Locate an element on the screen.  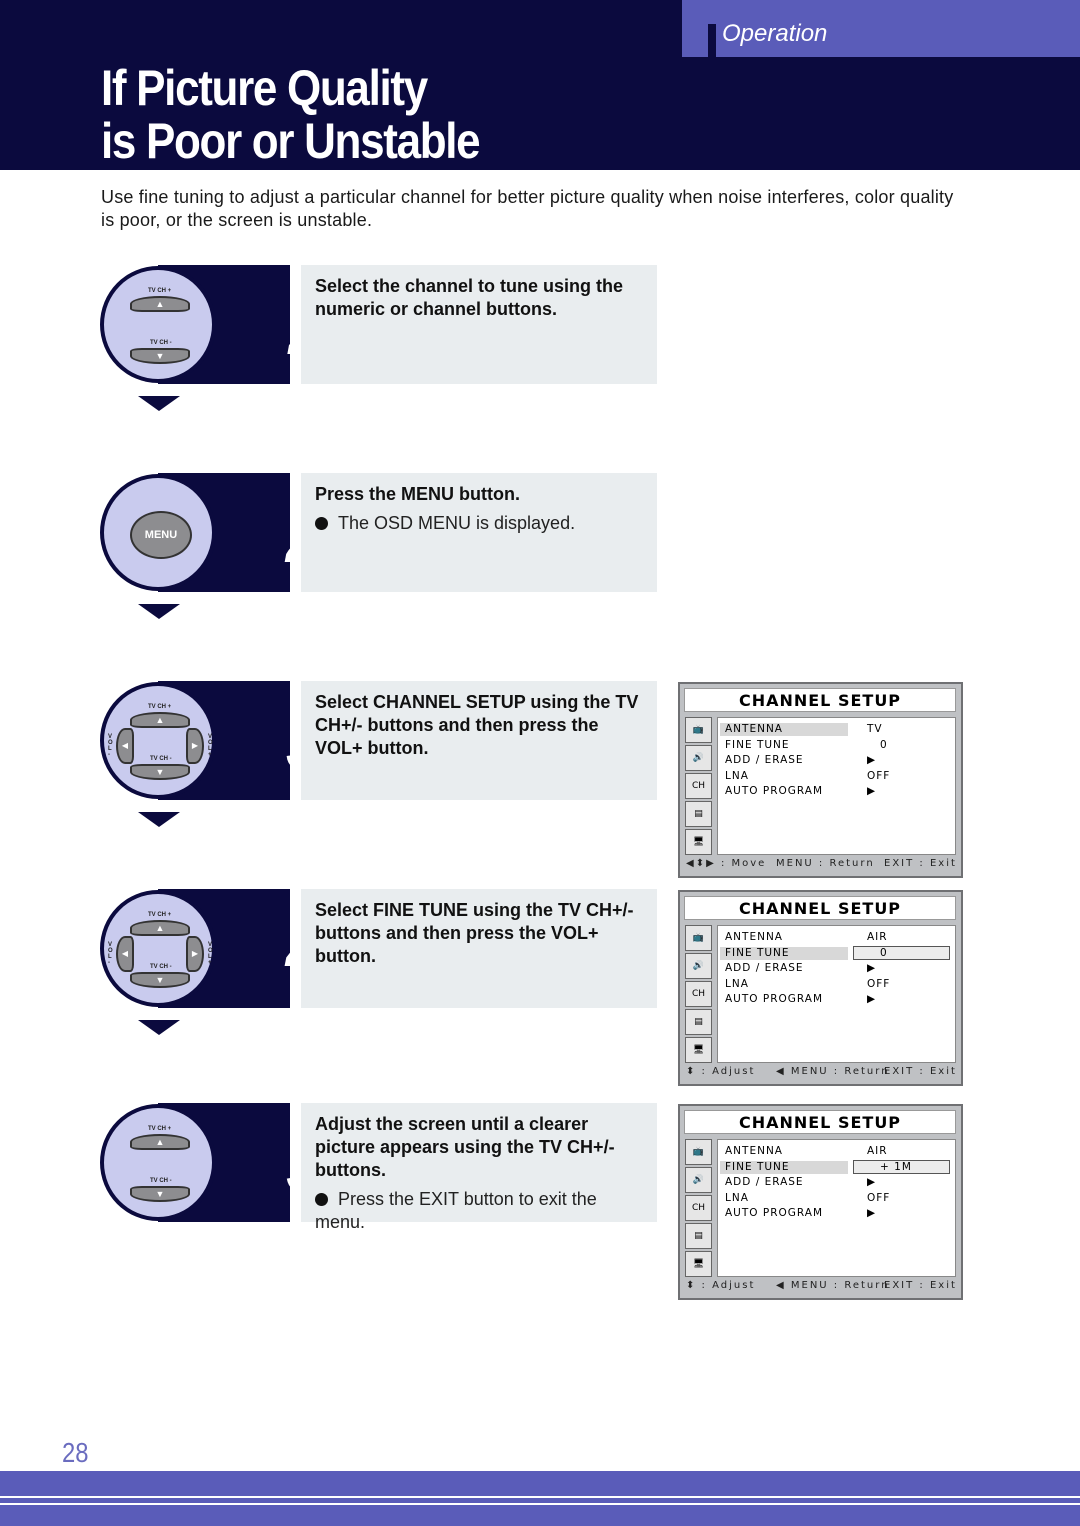
osd-row-label: ANTENNA is located at coordinates (754, 729).